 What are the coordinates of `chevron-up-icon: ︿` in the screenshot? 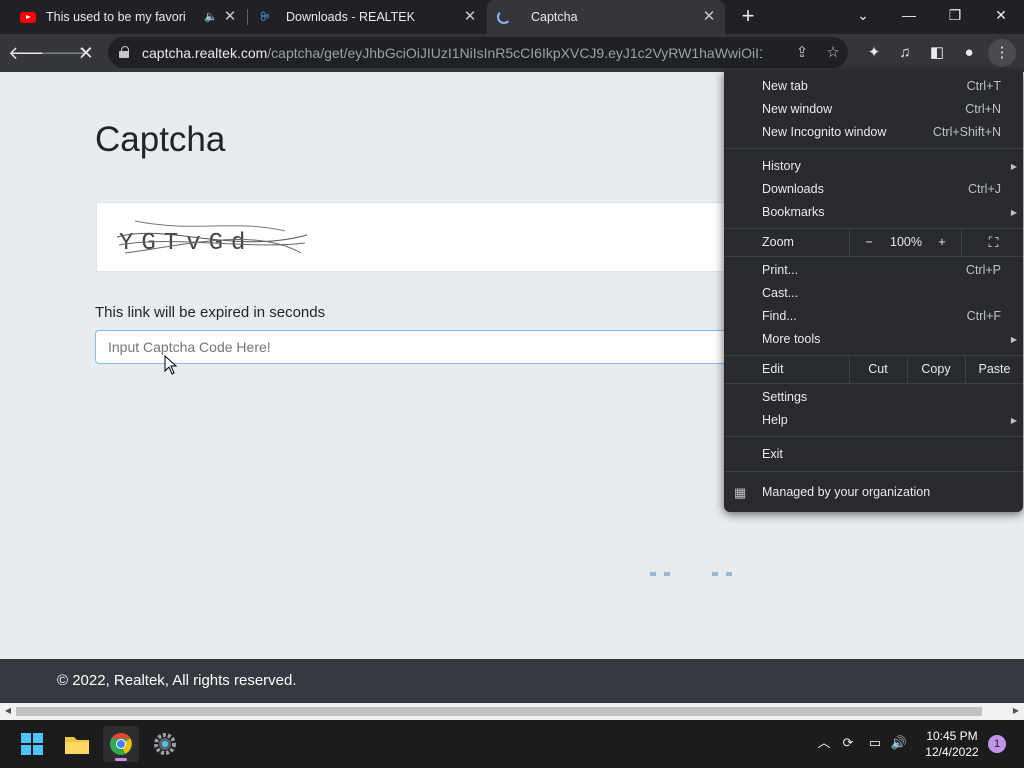 It's located at (824, 743).